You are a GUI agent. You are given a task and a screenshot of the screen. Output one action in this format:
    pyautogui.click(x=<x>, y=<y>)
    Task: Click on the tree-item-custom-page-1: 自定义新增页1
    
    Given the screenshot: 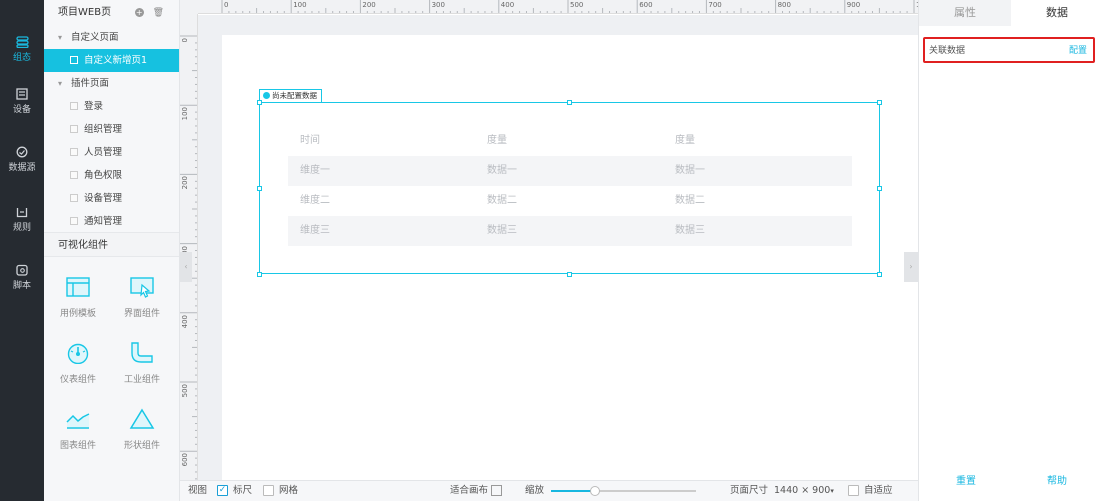 What is the action you would take?
    pyautogui.click(x=111, y=60)
    